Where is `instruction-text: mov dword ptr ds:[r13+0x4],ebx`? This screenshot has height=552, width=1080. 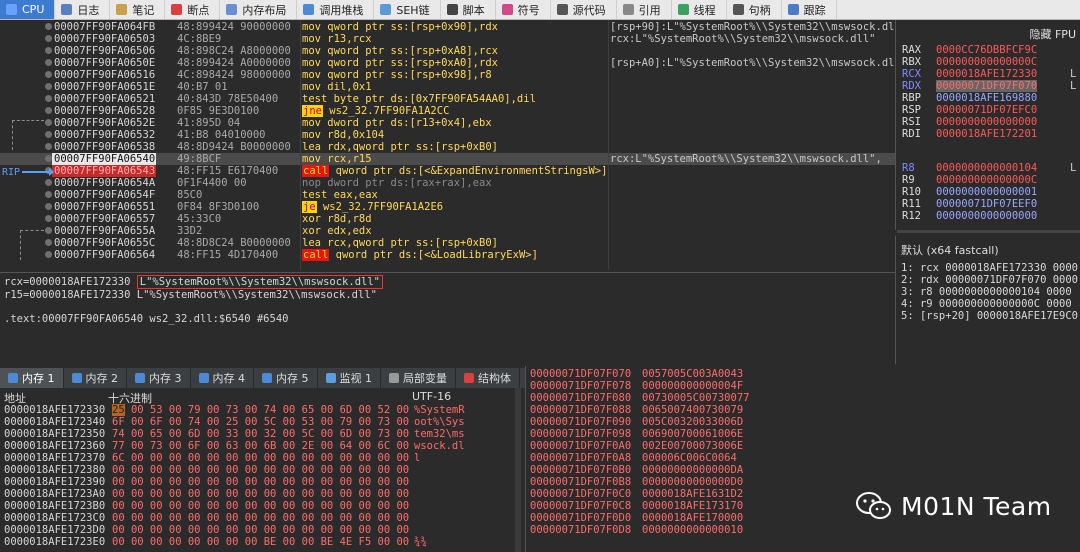 instruction-text: mov dword ptr ds:[r13+0x4],ebx is located at coordinates (454, 123).